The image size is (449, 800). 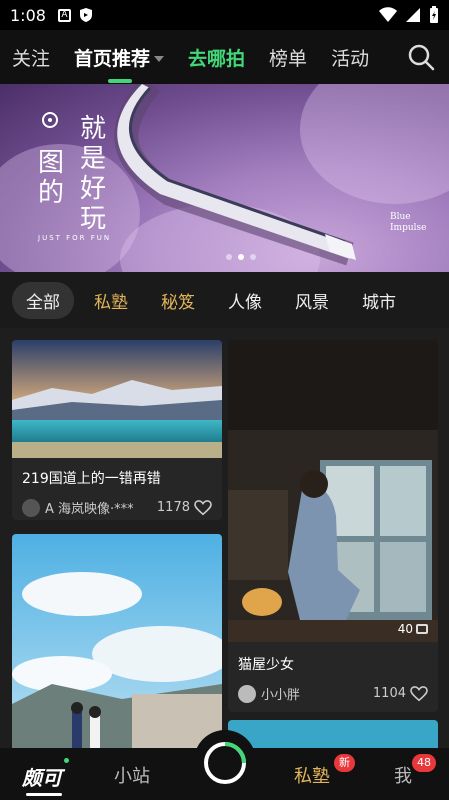 I want to click on card-author: A 海岚映像·***, so click(x=89, y=507).